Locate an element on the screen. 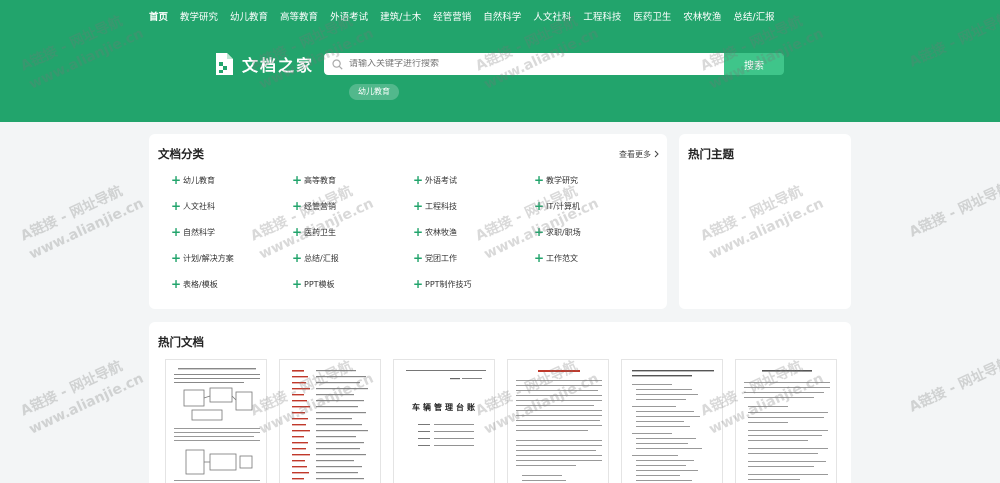 This screenshot has width=1000, height=483. nav-item-medicine: 医药卫生 is located at coordinates (652, 18).